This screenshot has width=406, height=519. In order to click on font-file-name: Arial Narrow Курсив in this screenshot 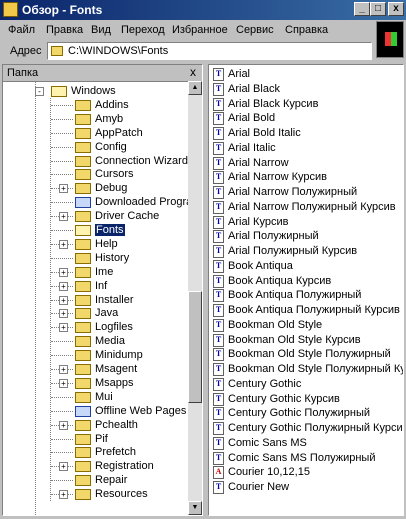, I will do `click(277, 177)`.